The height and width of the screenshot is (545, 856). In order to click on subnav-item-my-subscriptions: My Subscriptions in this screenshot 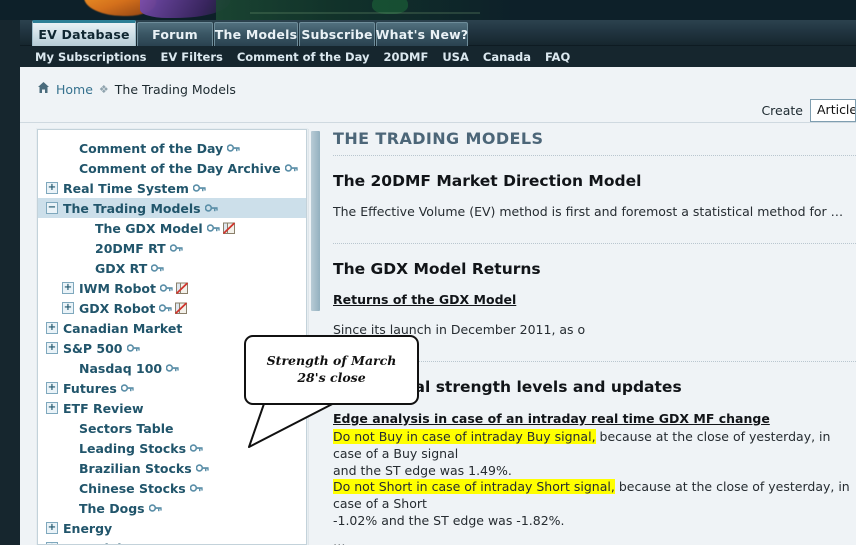, I will do `click(91, 57)`.